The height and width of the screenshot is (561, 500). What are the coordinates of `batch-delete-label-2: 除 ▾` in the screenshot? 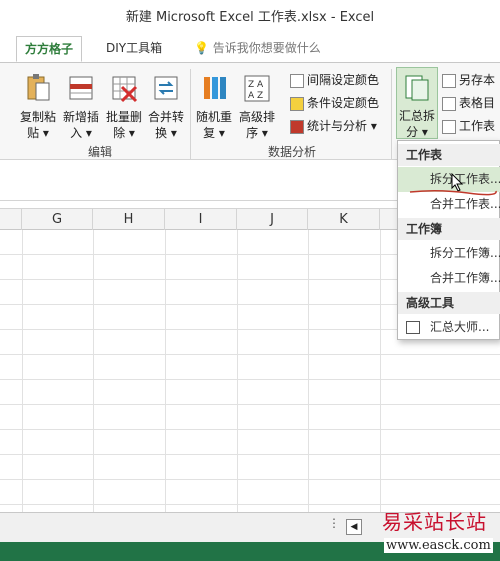 It's located at (124, 133).